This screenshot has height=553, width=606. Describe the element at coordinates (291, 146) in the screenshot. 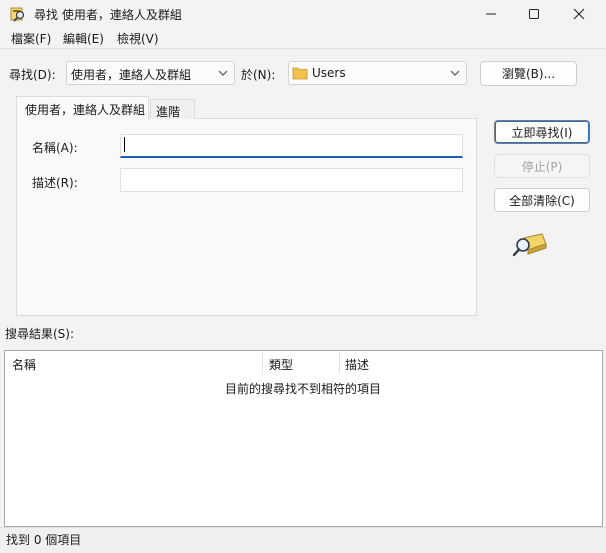

I see `name-input` at that location.